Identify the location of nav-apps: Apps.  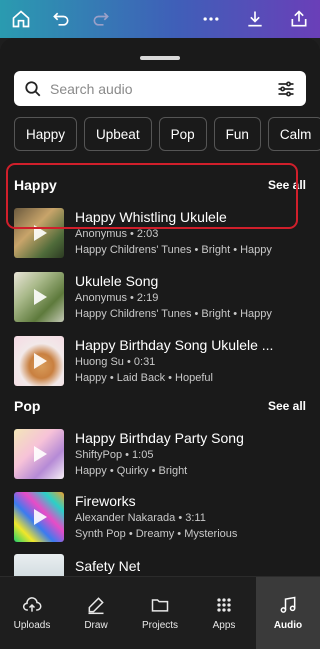
(224, 613).